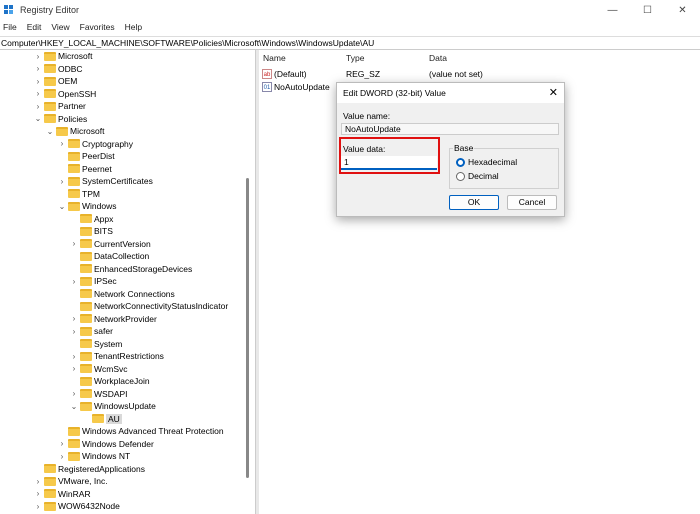 This screenshot has width=700, height=514. What do you see at coordinates (97, 168) in the screenshot?
I see `tree-item-label: Peernet` at bounding box center [97, 168].